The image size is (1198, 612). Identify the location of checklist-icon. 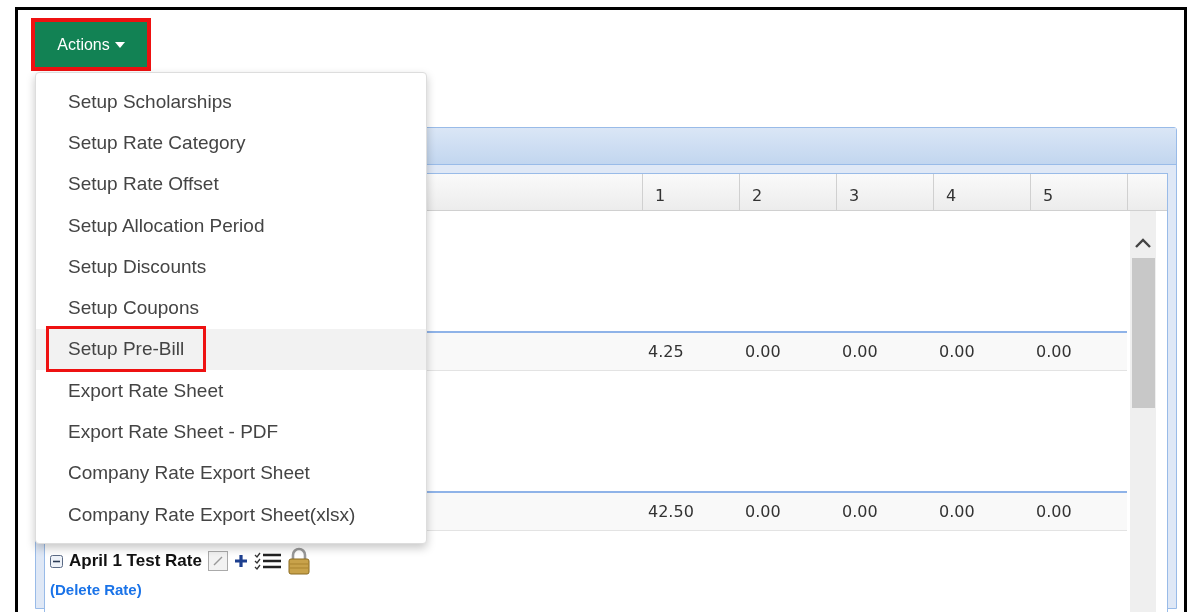
(267, 561).